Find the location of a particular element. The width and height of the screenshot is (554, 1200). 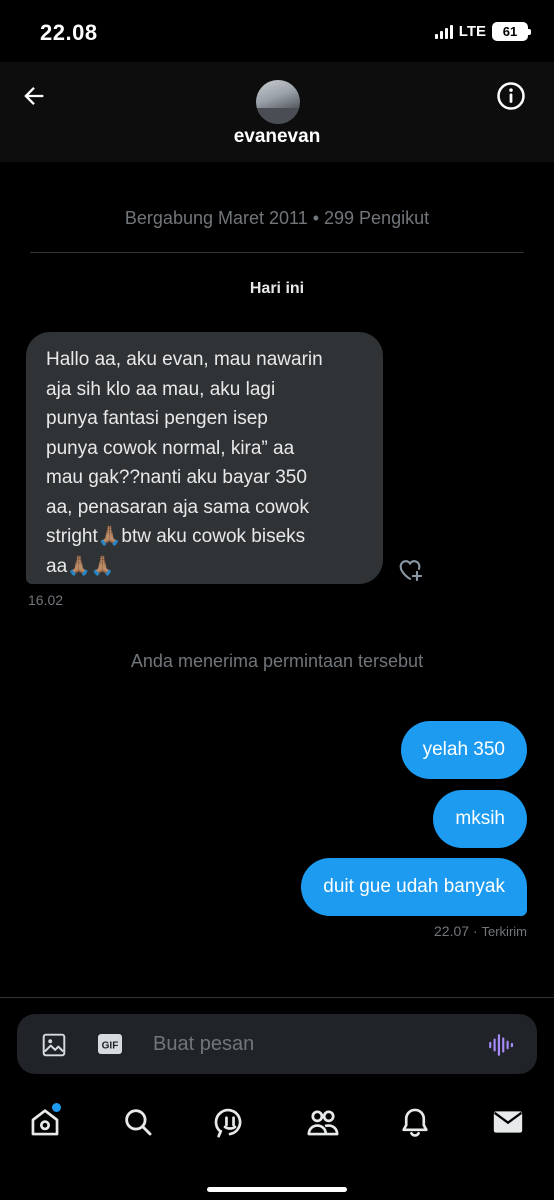

message-line: aa🙏🏽🙏🏽 is located at coordinates (80, 566).